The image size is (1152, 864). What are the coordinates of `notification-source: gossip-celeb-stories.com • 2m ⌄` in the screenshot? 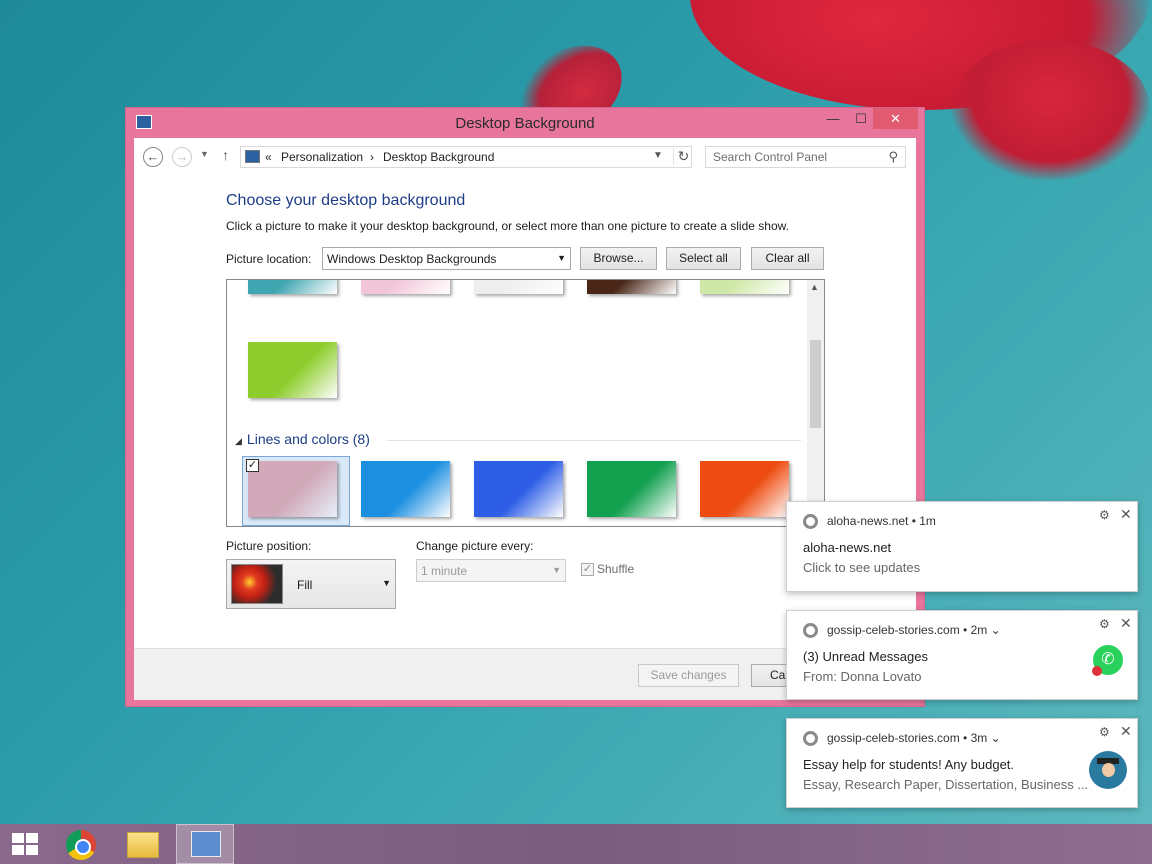 It's located at (914, 630).